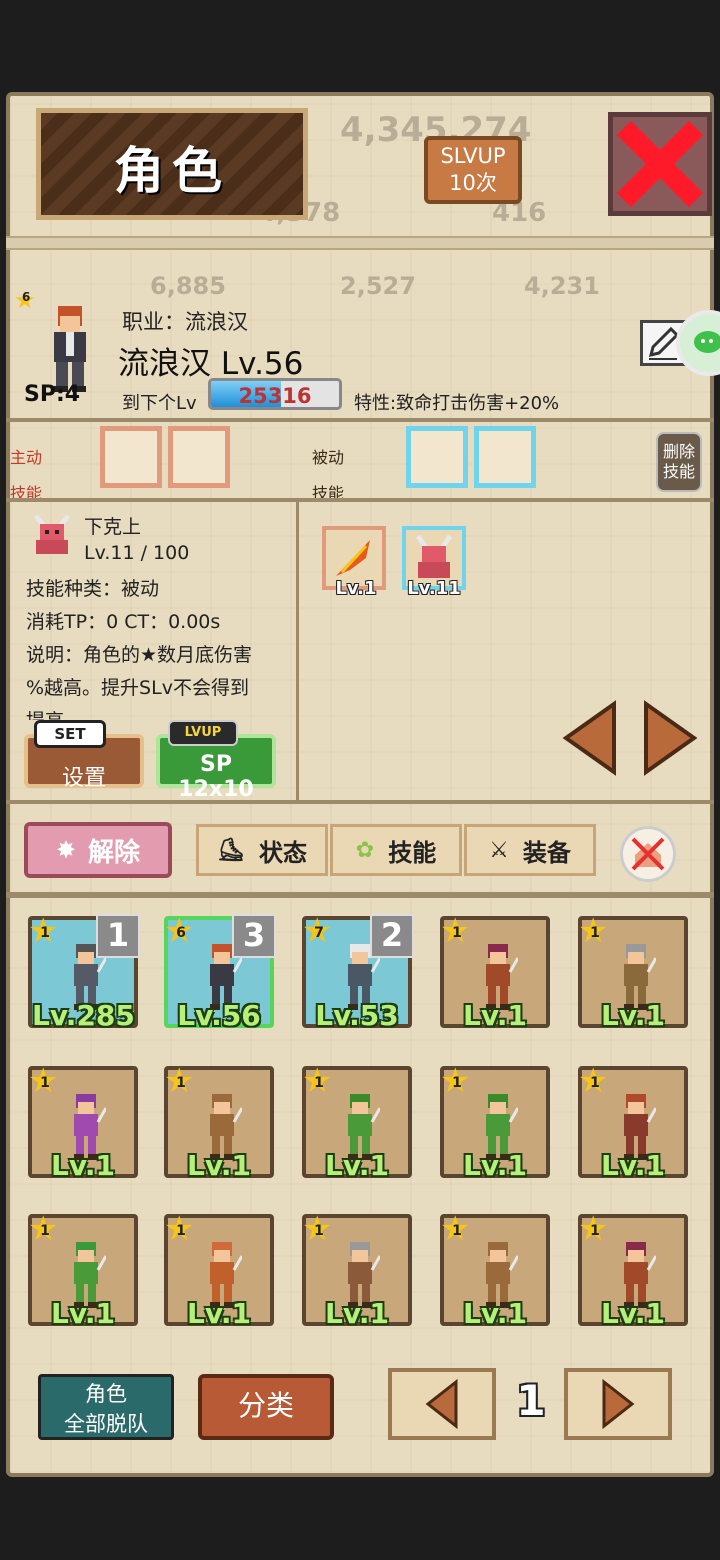 This screenshot has width=720, height=1560. Describe the element at coordinates (282, 852) in the screenshot. I see `tab-status-label: 状态` at that location.